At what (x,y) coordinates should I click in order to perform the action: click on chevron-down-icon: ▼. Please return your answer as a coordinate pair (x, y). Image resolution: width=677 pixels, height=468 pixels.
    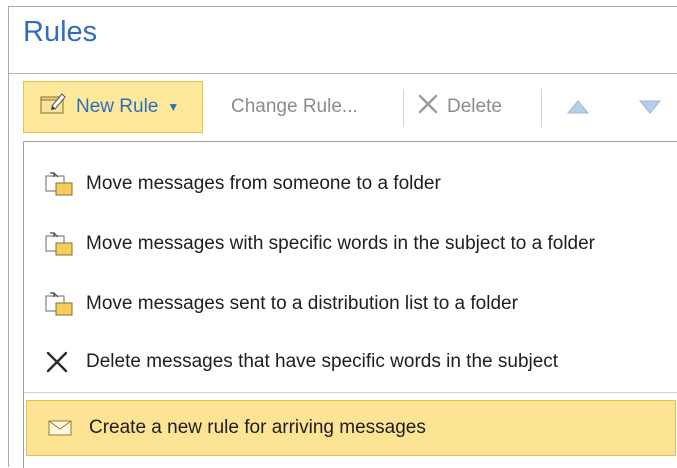
    Looking at the image, I should click on (173, 107).